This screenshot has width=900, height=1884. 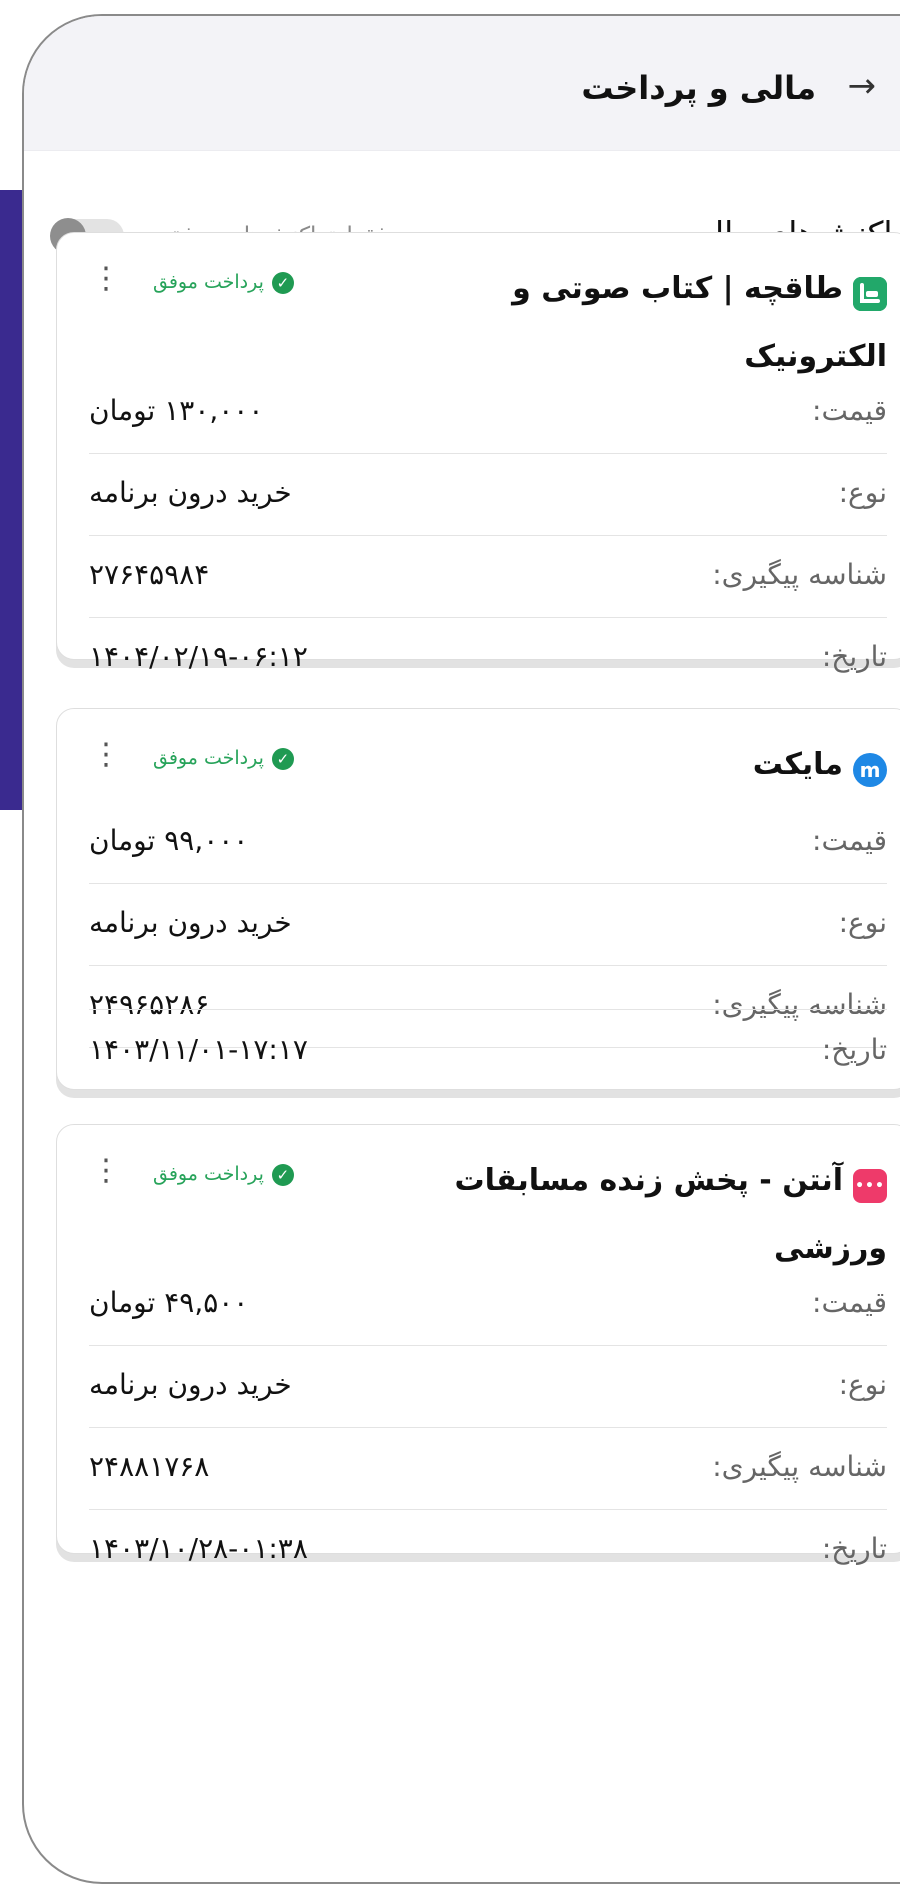 What do you see at coordinates (698, 88) in the screenshot?
I see `page-title: مالی و پرداخت` at bounding box center [698, 88].